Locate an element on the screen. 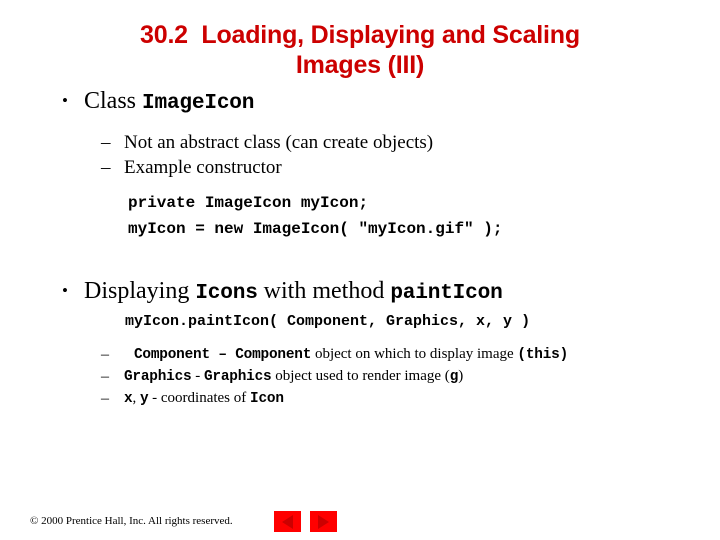 The height and width of the screenshot is (540, 720). param-3-type: Icon is located at coordinates (267, 399).